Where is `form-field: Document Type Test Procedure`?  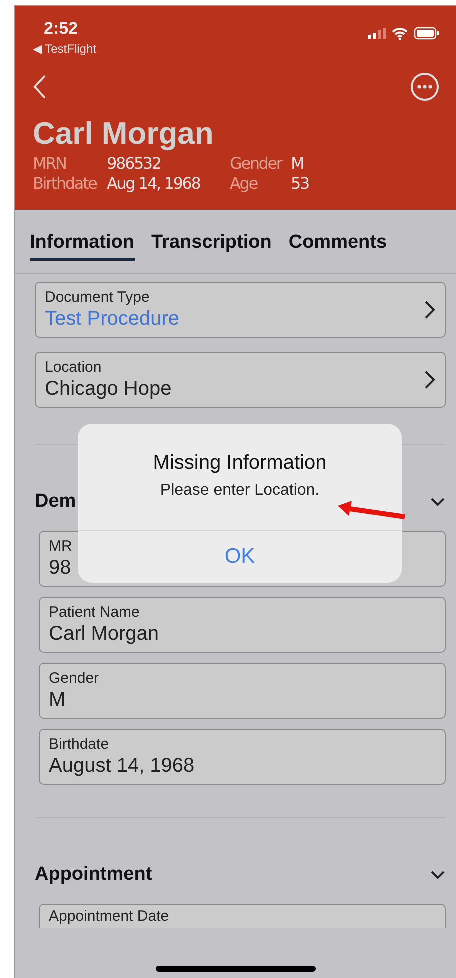
form-field: Document Type Test Procedure is located at coordinates (240, 310).